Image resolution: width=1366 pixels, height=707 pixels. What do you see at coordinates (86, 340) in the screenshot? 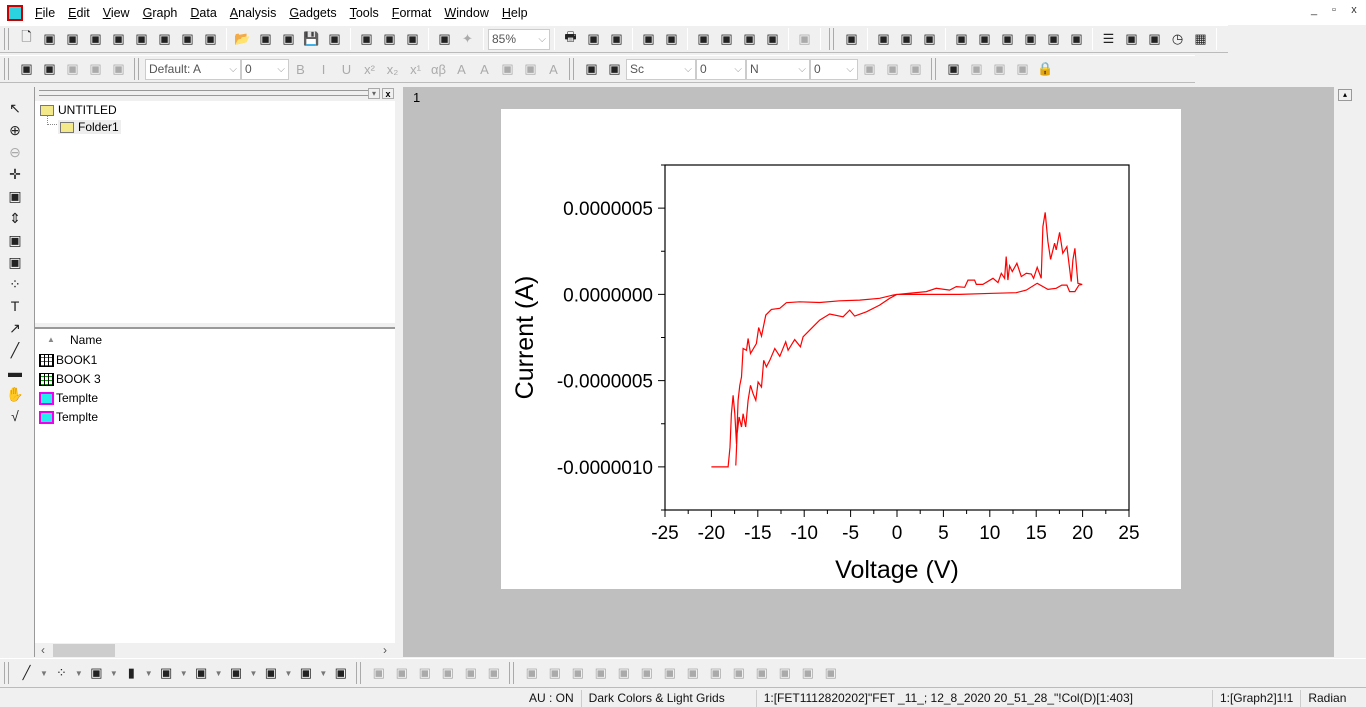
I see `column-header-name: Name` at bounding box center [86, 340].